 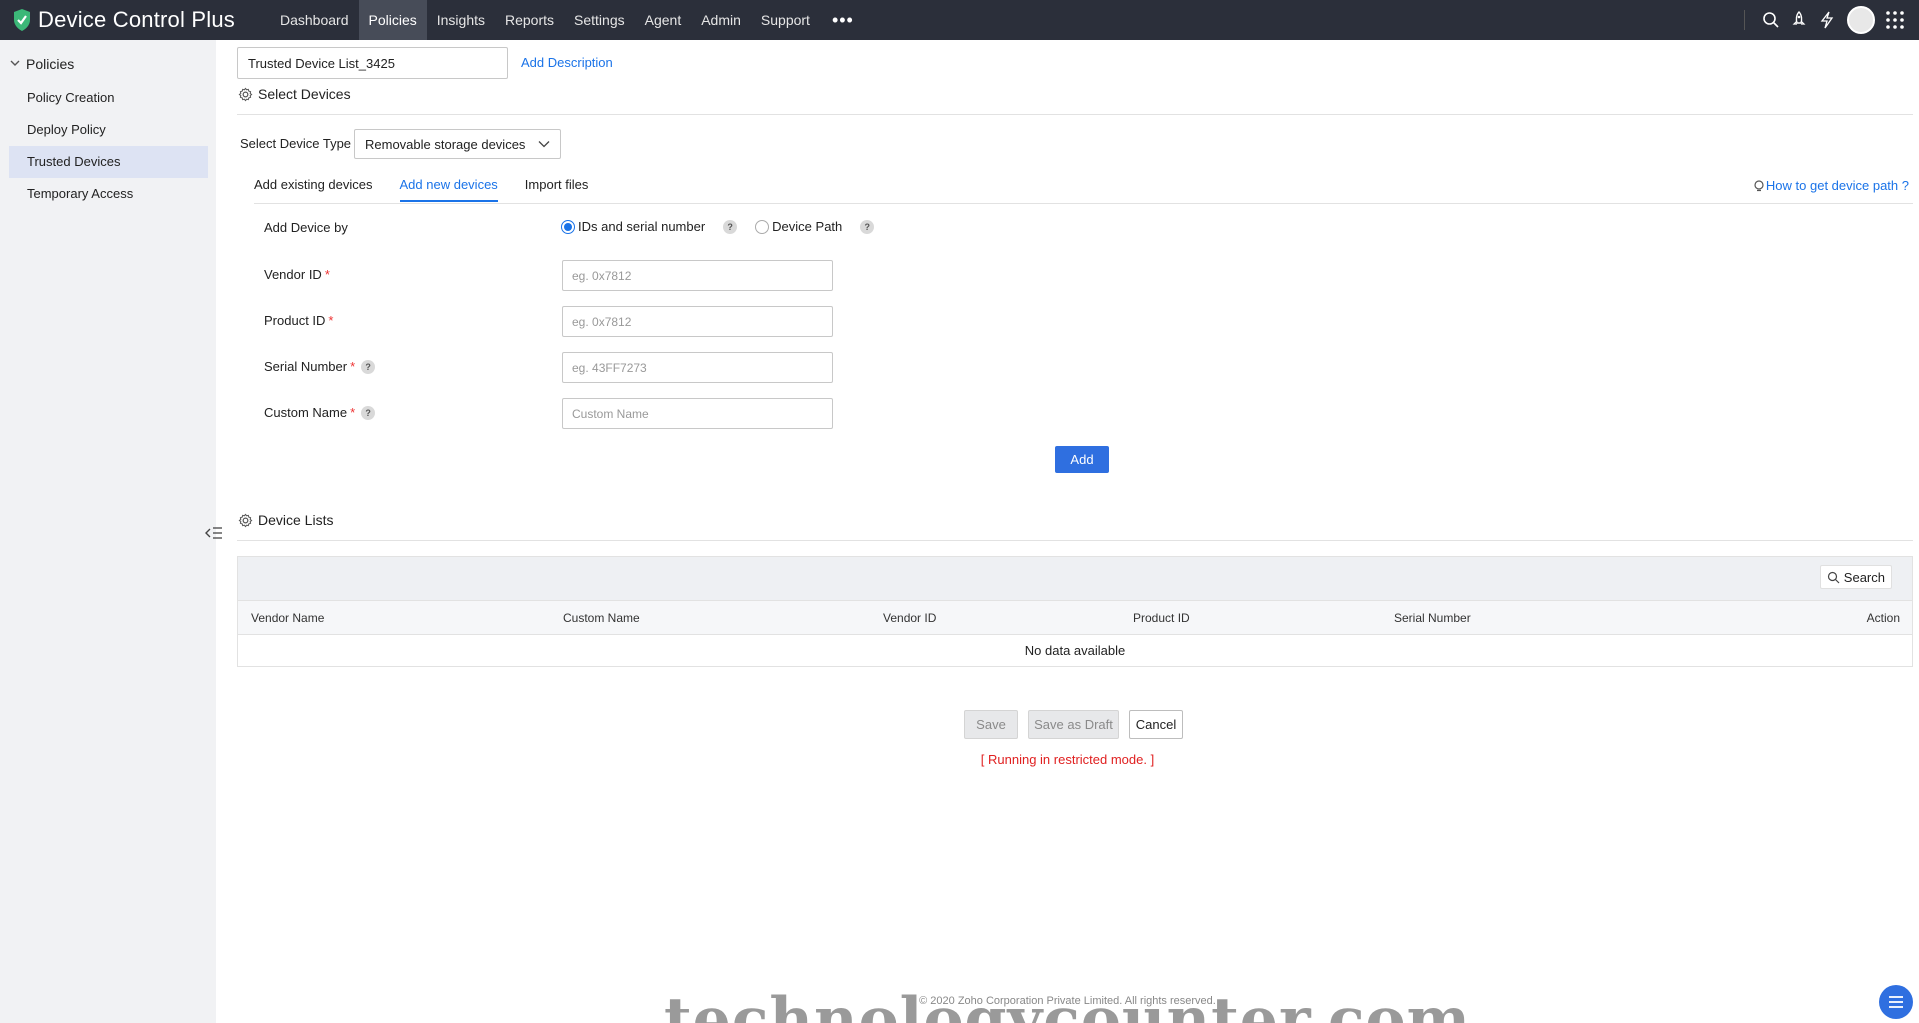 I want to click on custom-name-label-text: Custom Name, so click(x=306, y=412).